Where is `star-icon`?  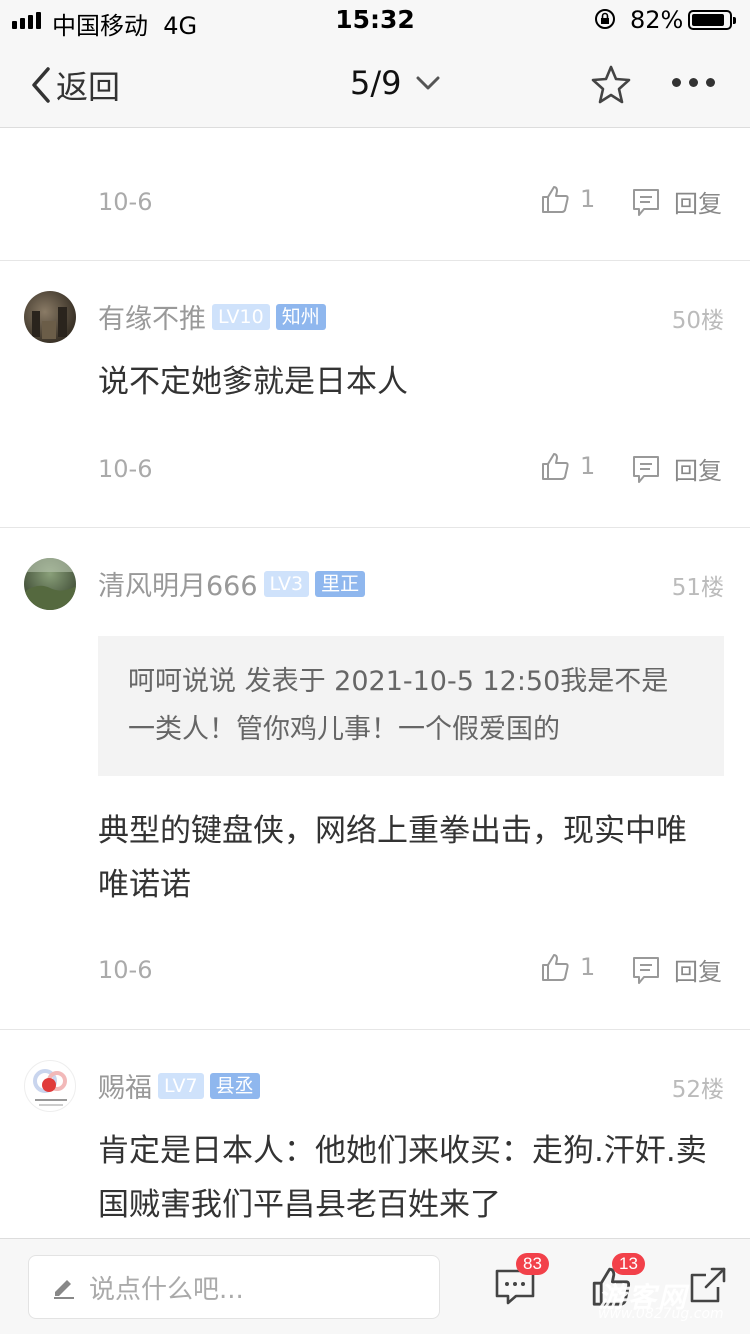 star-icon is located at coordinates (611, 84).